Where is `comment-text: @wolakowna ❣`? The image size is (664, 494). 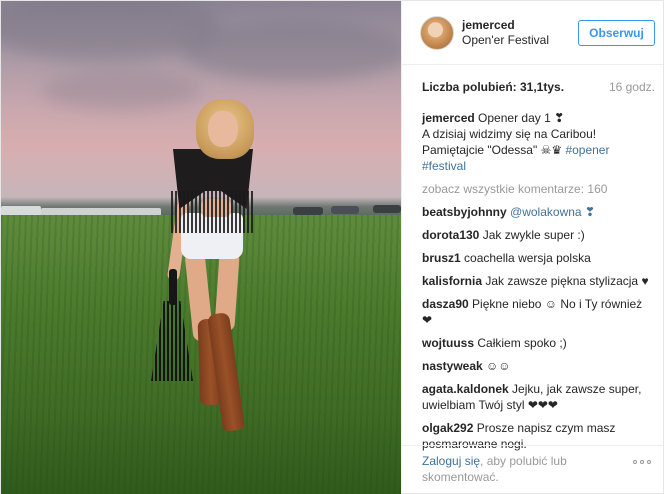
comment-text: @wolakowna ❣ is located at coordinates (552, 212).